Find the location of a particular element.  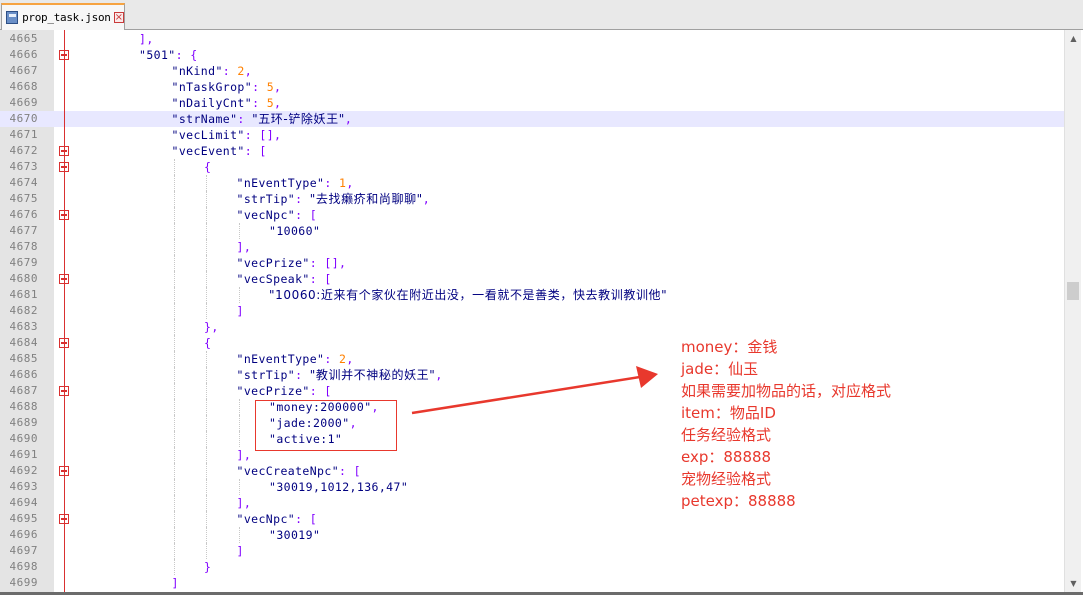

scroll-up-arrow-icon: ▲ is located at coordinates (1073, 38).